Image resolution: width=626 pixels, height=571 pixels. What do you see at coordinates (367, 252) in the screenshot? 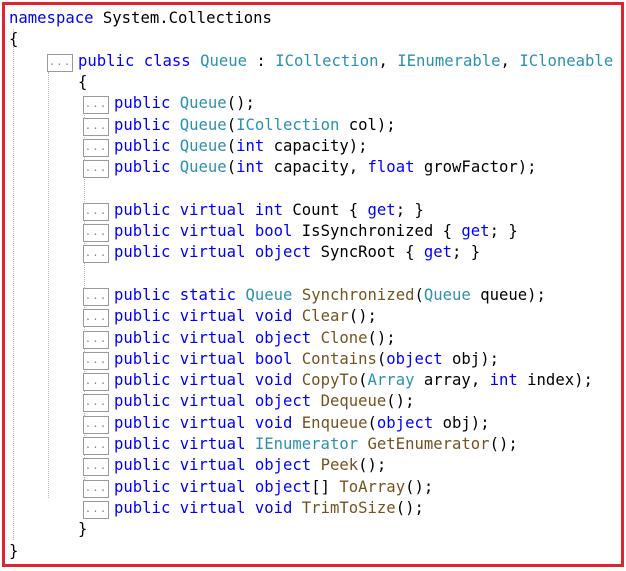
I see `code-token-plain: SyncRoot {` at bounding box center [367, 252].